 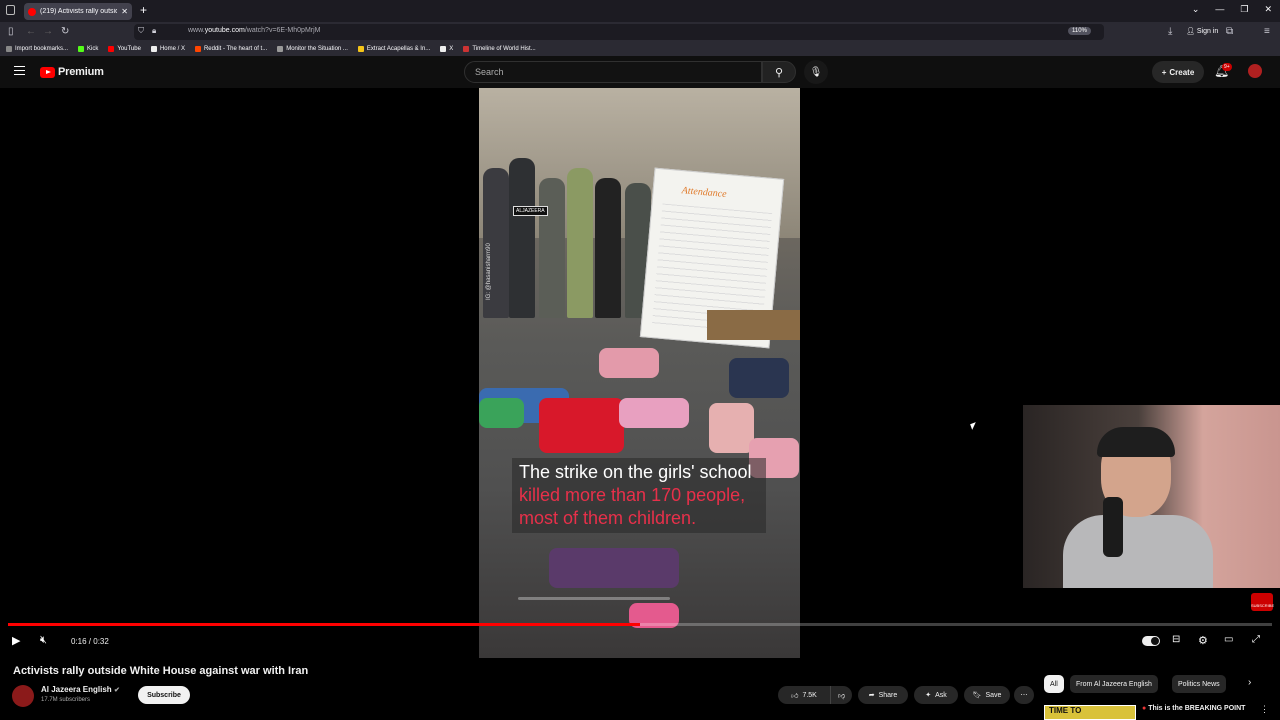 I want to click on share-button: ➦ Share, so click(x=883, y=695).